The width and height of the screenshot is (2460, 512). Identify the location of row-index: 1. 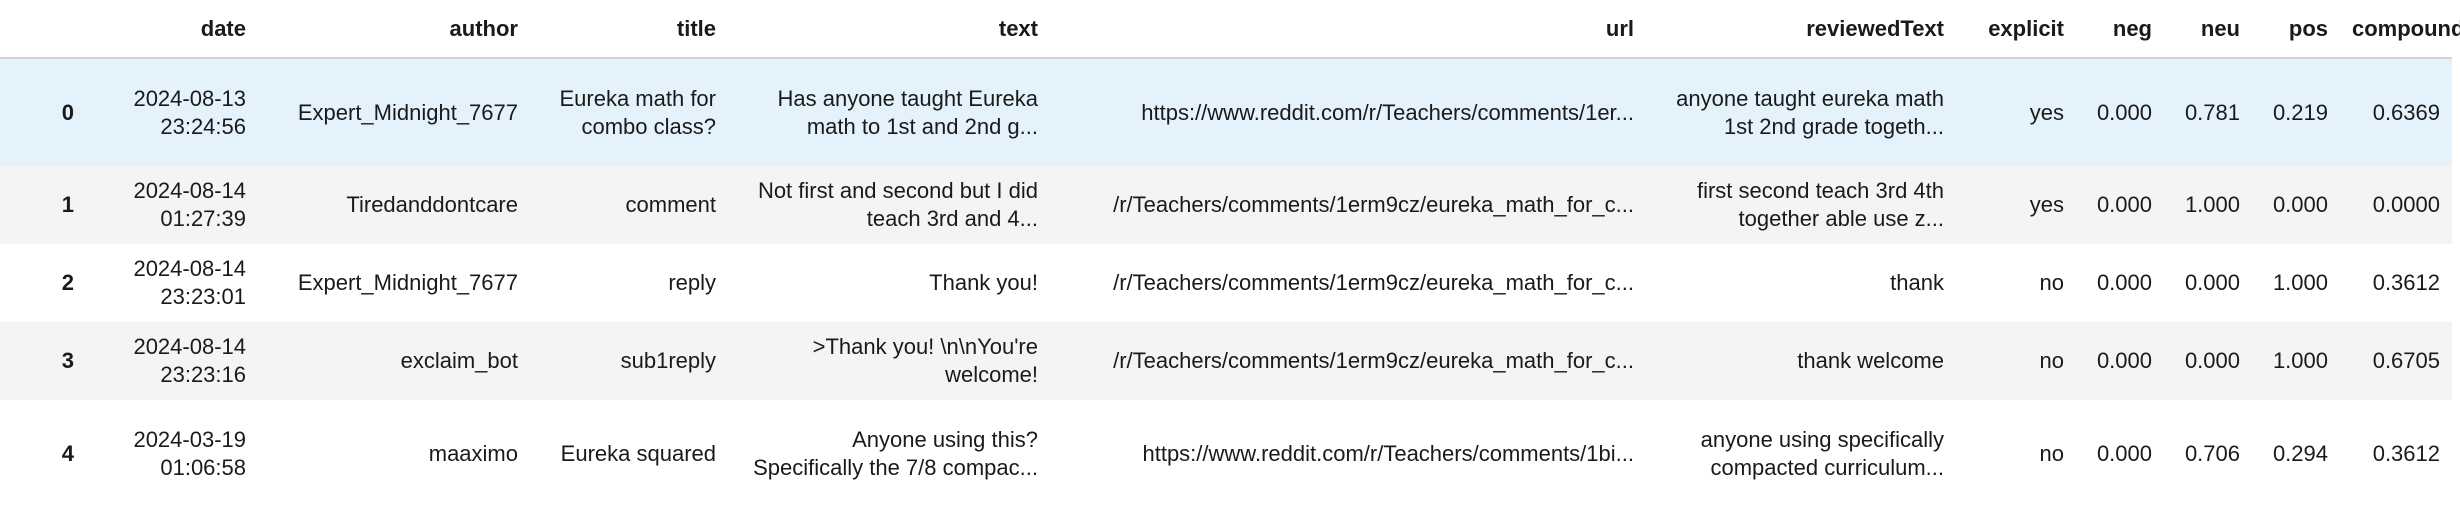
(67, 204).